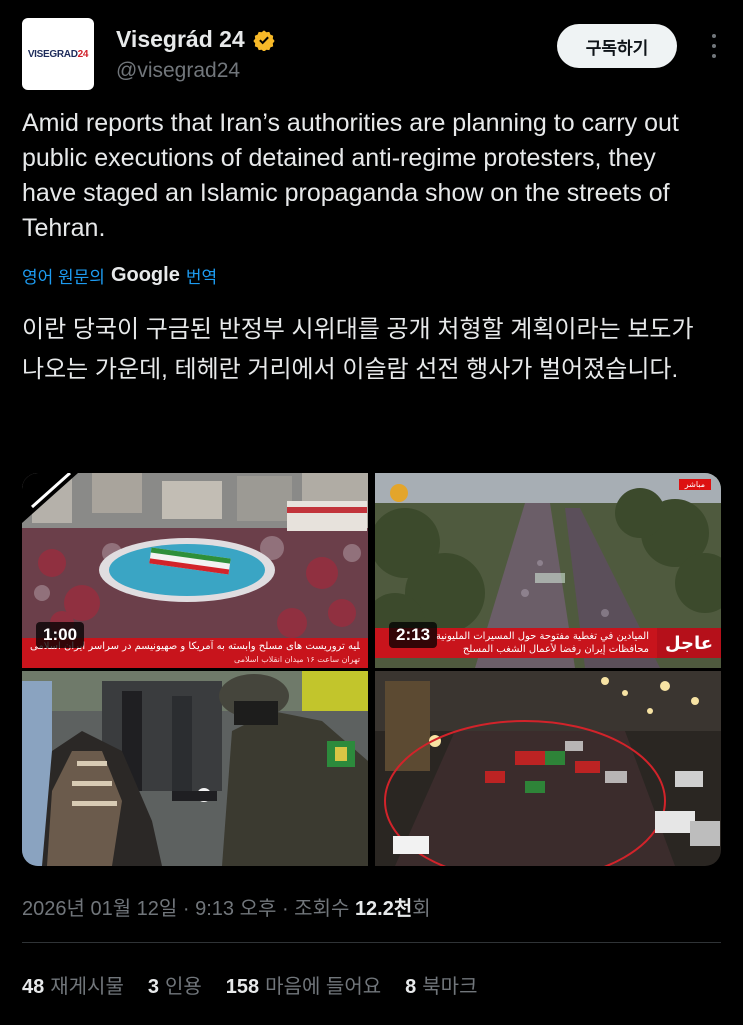 This screenshot has height=1025, width=743. I want to click on display-name-row: Visegrád 24, so click(195, 39).